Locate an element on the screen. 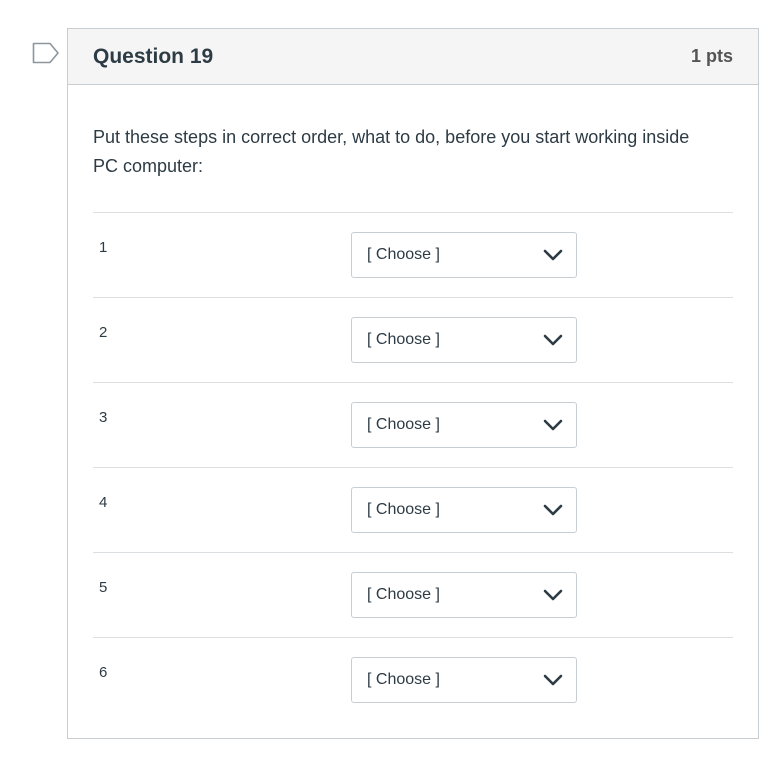 This screenshot has height=769, width=781. answer-label: 1 is located at coordinates (103, 247).